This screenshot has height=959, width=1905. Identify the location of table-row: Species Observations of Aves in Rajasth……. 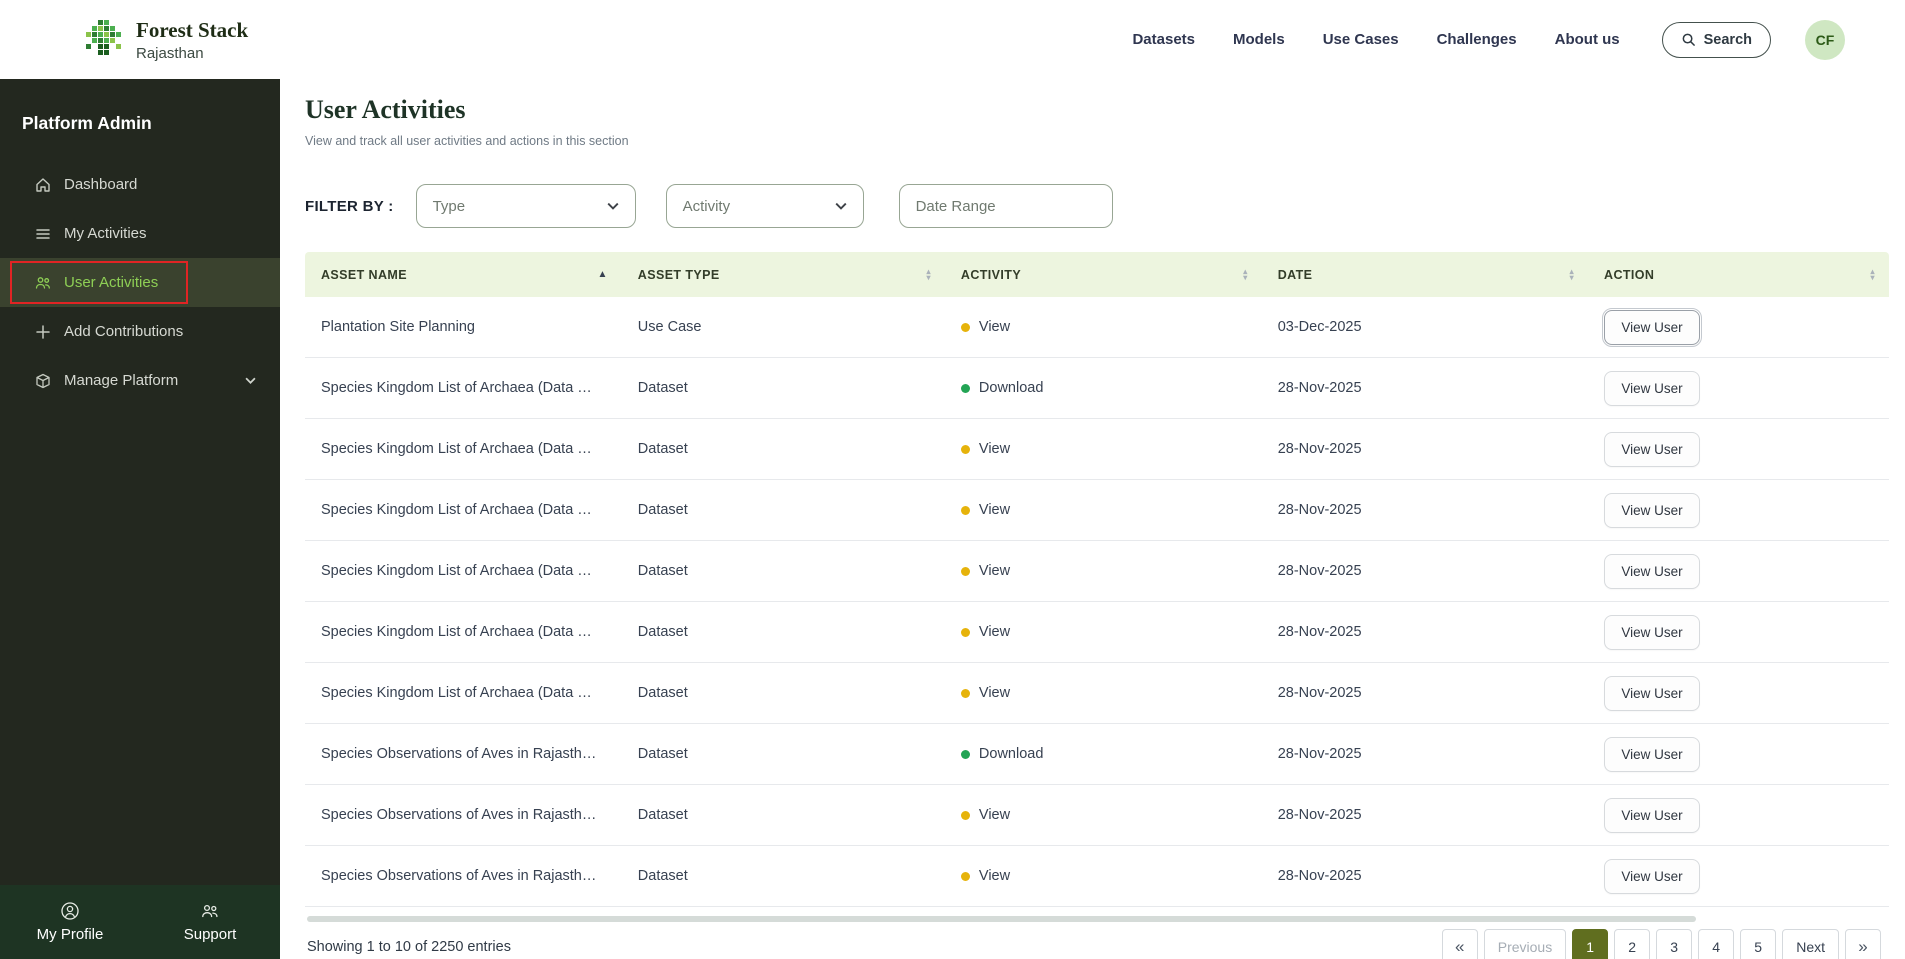
(1097, 754).